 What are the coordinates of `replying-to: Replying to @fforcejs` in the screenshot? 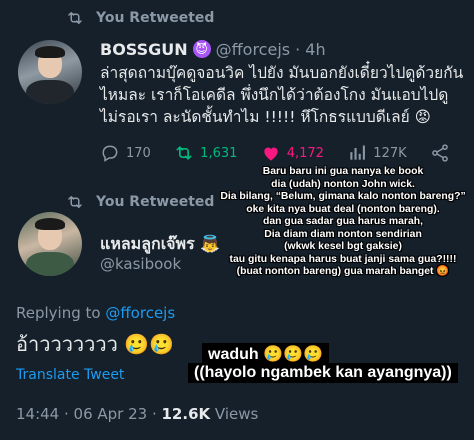 It's located at (95, 313).